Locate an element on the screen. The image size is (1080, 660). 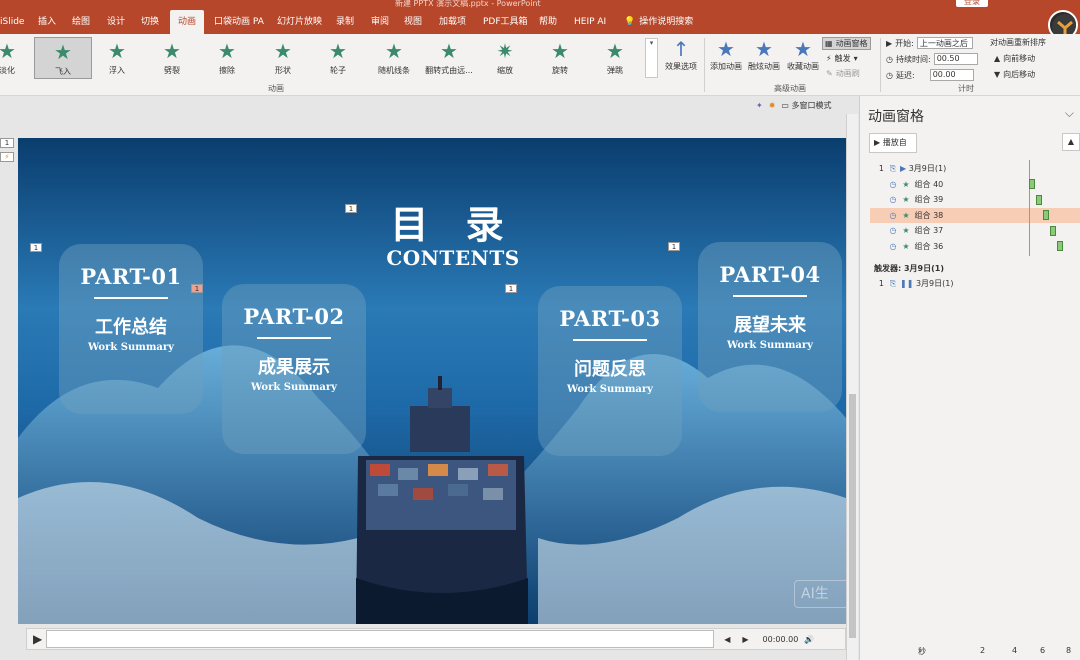
star-add-icon: ★ is located at coordinates (726, 49).